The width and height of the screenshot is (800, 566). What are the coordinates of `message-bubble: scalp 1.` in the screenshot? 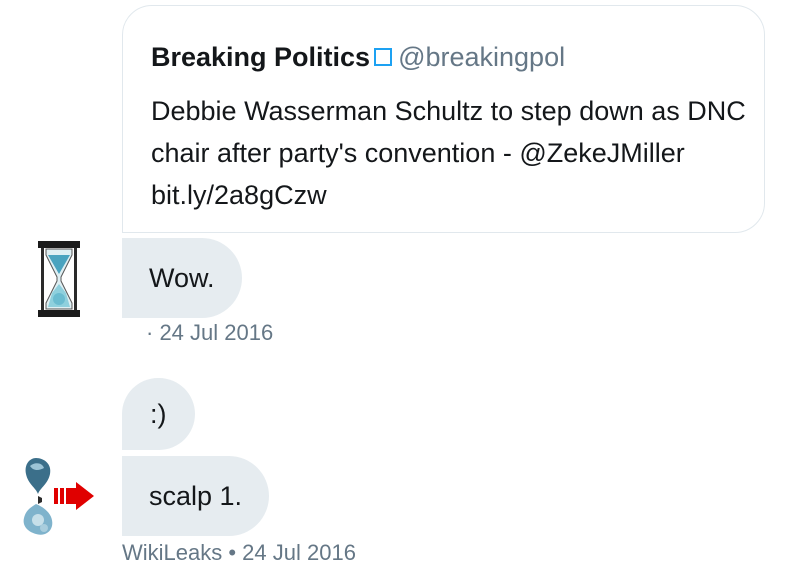 It's located at (196, 496).